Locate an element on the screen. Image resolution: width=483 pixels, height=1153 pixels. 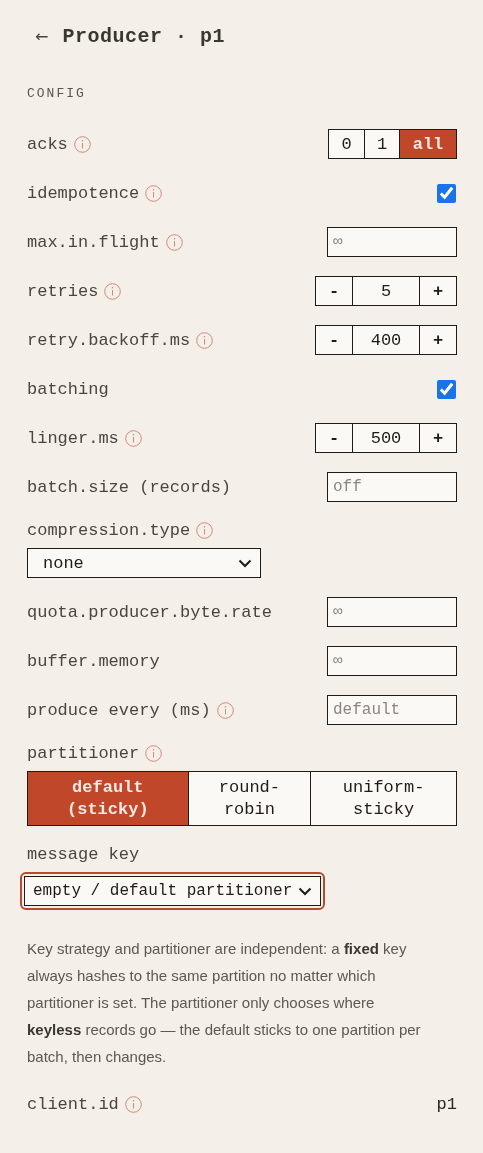
field-label: quota.producer.byte.rate is located at coordinates (149, 612).